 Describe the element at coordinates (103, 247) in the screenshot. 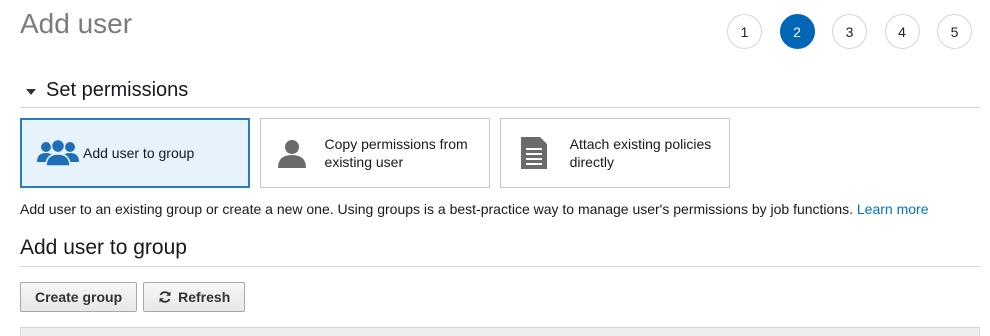

I see `add-user-to-group-title: Add user to group` at that location.